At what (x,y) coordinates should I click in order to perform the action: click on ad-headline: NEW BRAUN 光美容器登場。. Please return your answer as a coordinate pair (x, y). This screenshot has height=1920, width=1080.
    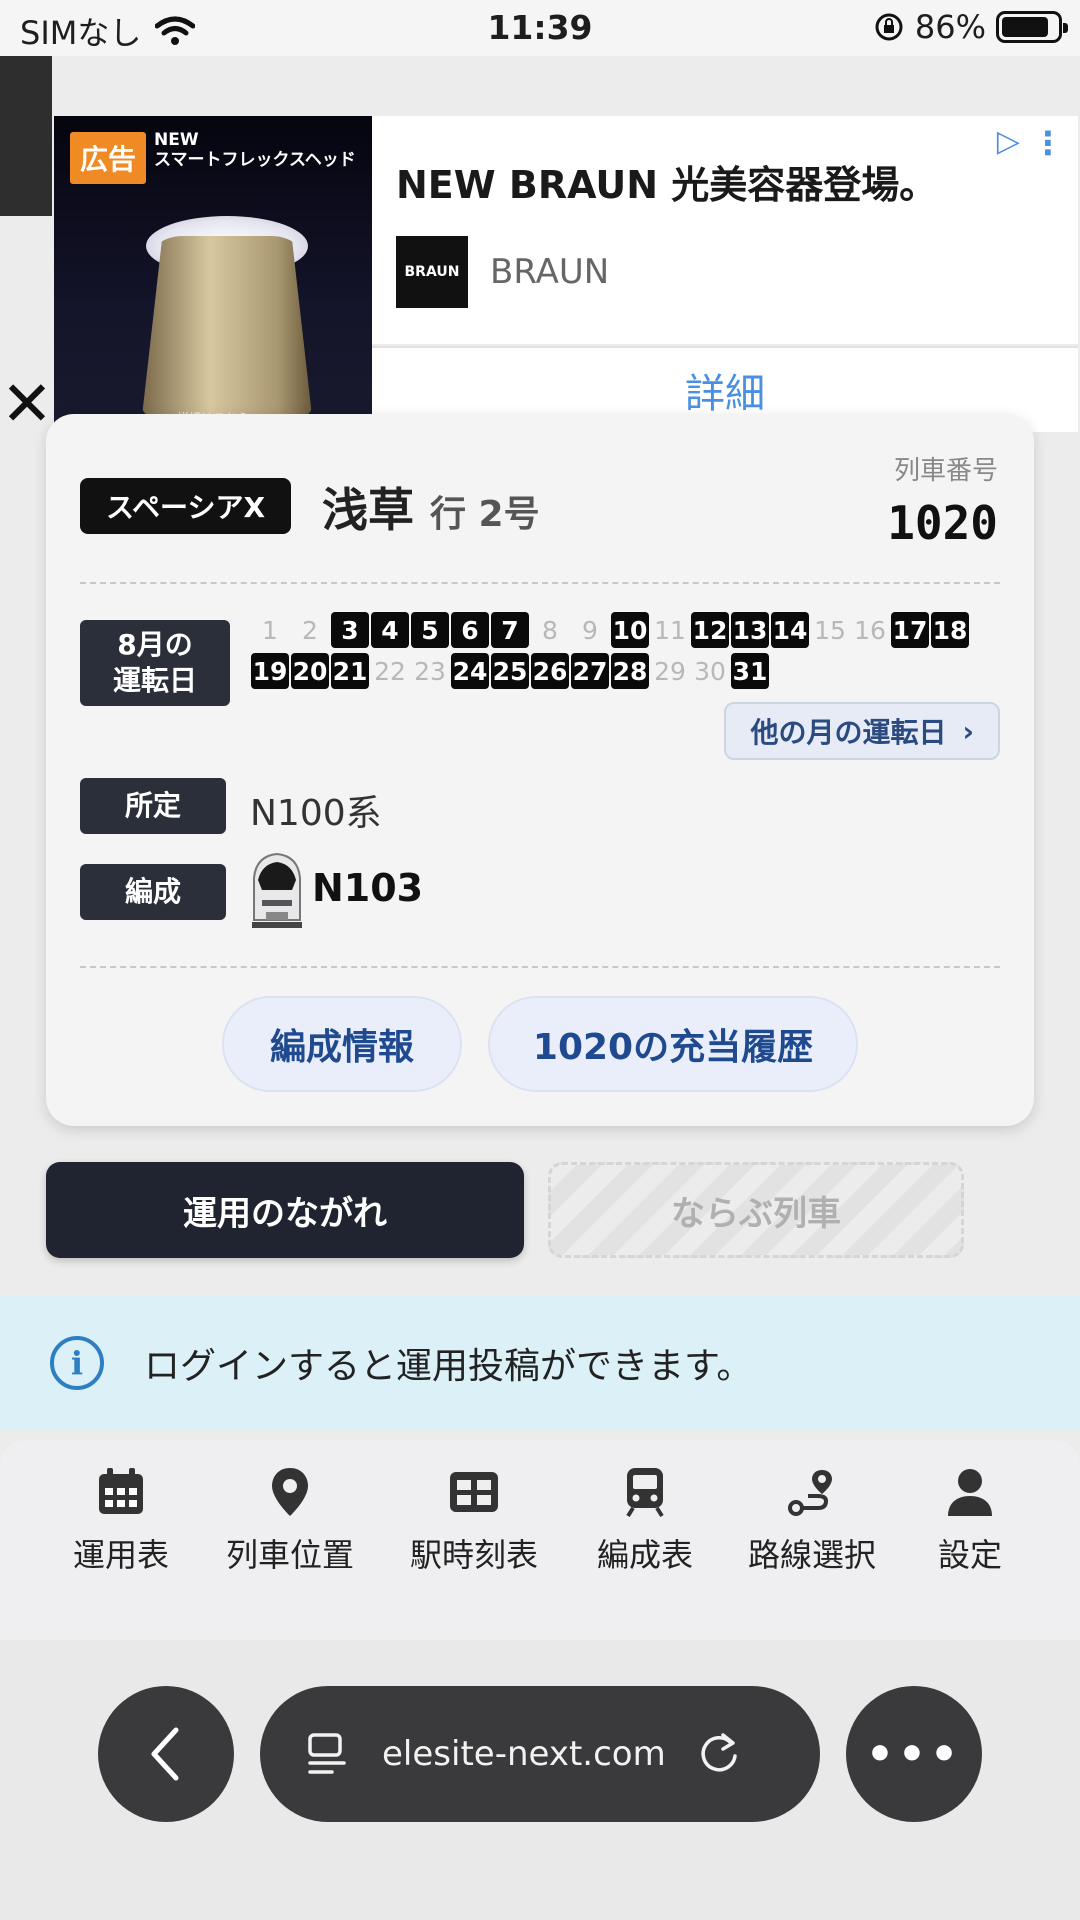
    Looking at the image, I should click on (666, 181).